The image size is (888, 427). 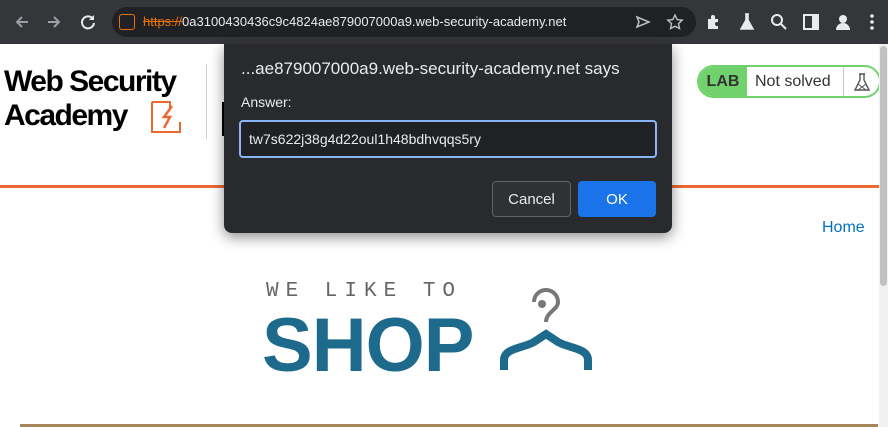 I want to click on header-divider, so click(x=206, y=101).